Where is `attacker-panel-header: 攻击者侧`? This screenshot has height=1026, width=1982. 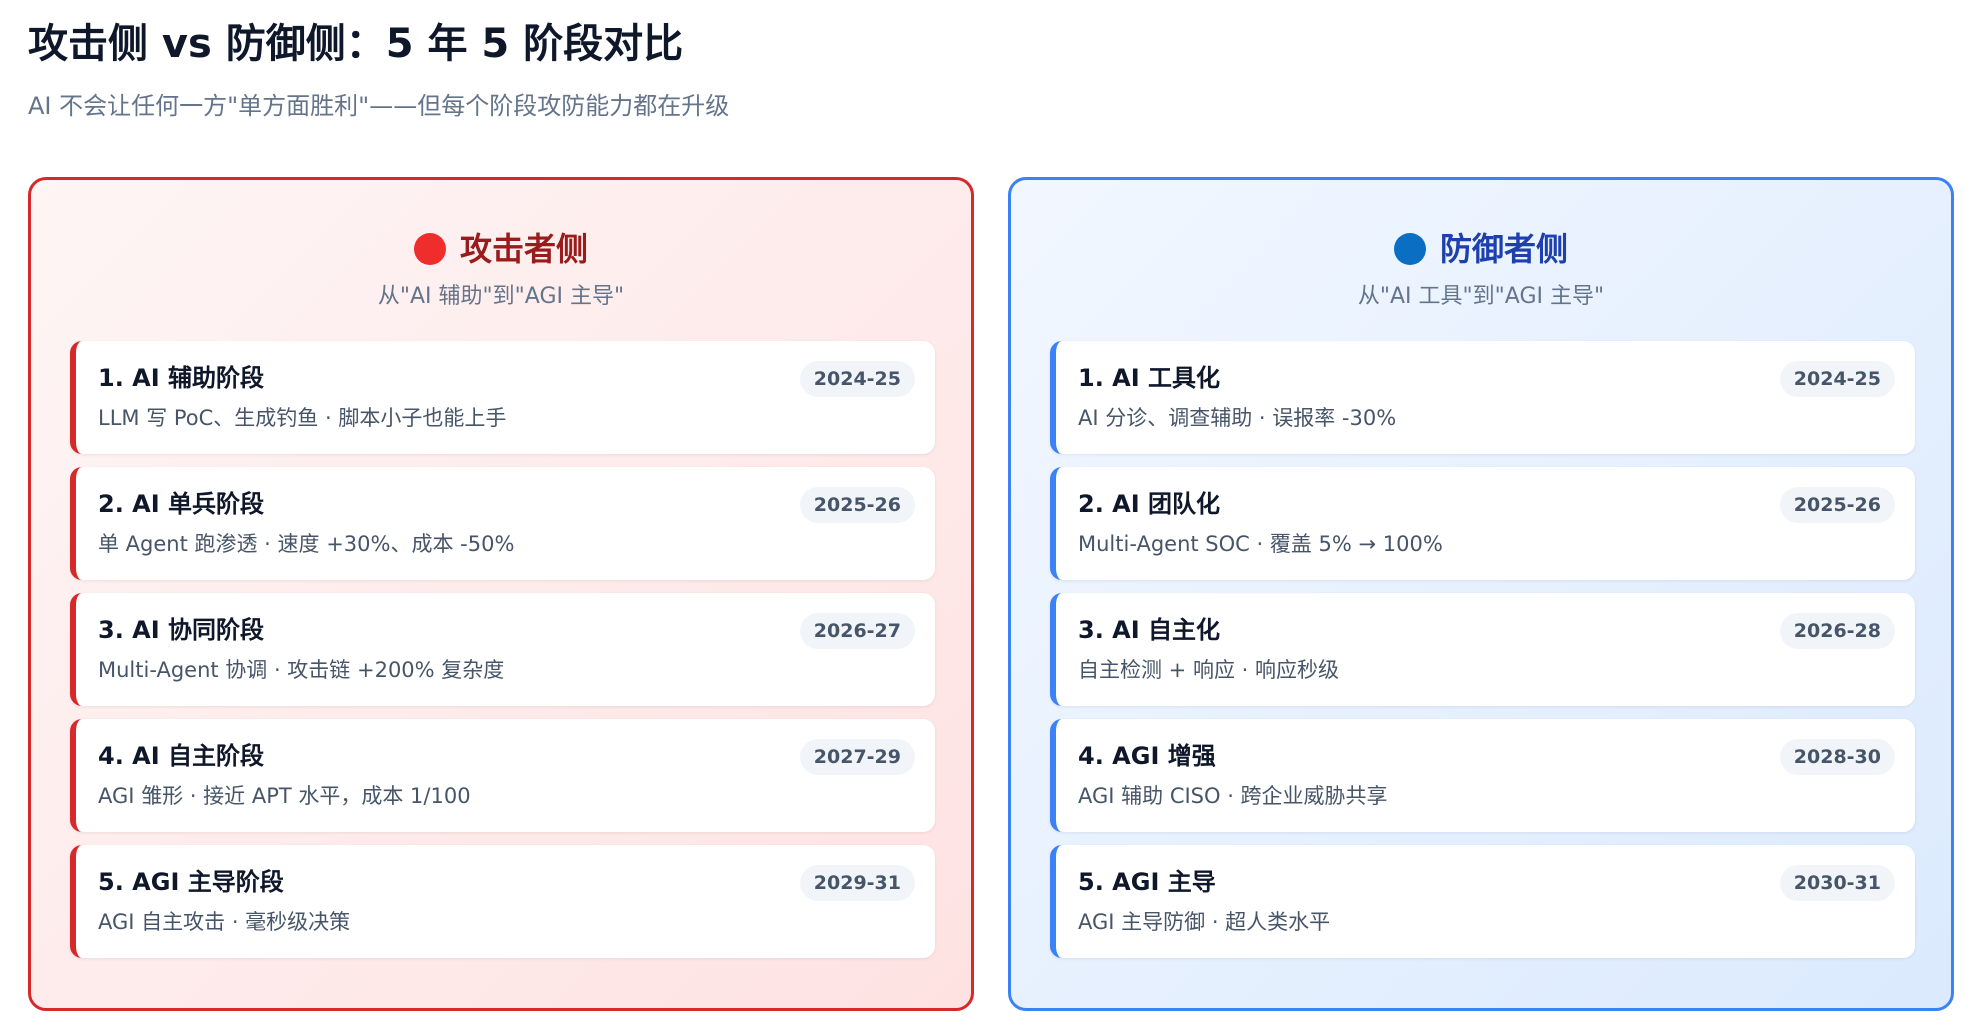
attacker-panel-header: 攻击者侧 is located at coordinates (501, 249).